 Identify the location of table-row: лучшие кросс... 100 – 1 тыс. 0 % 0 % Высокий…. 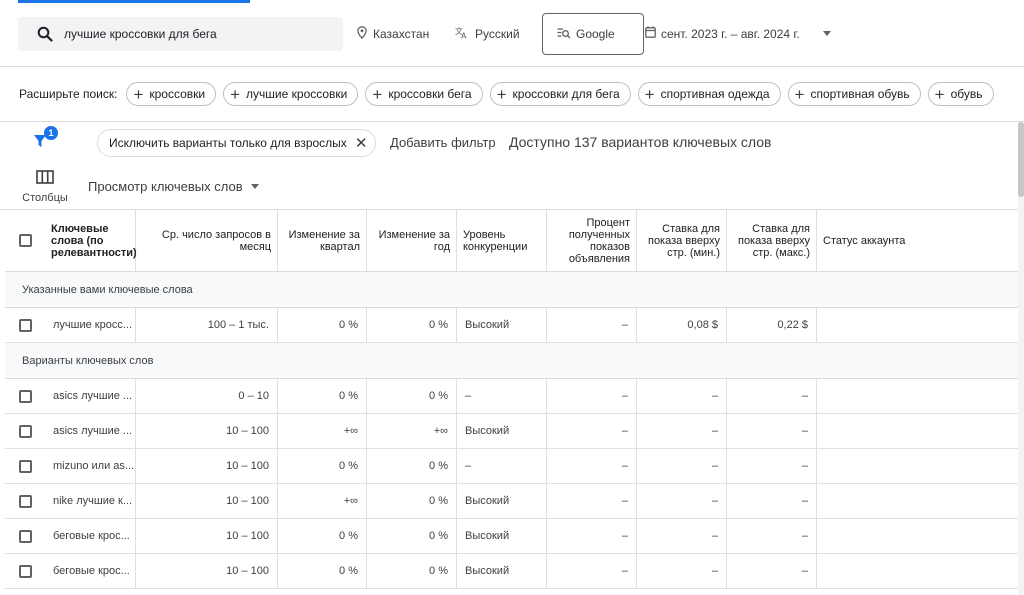
(511, 325).